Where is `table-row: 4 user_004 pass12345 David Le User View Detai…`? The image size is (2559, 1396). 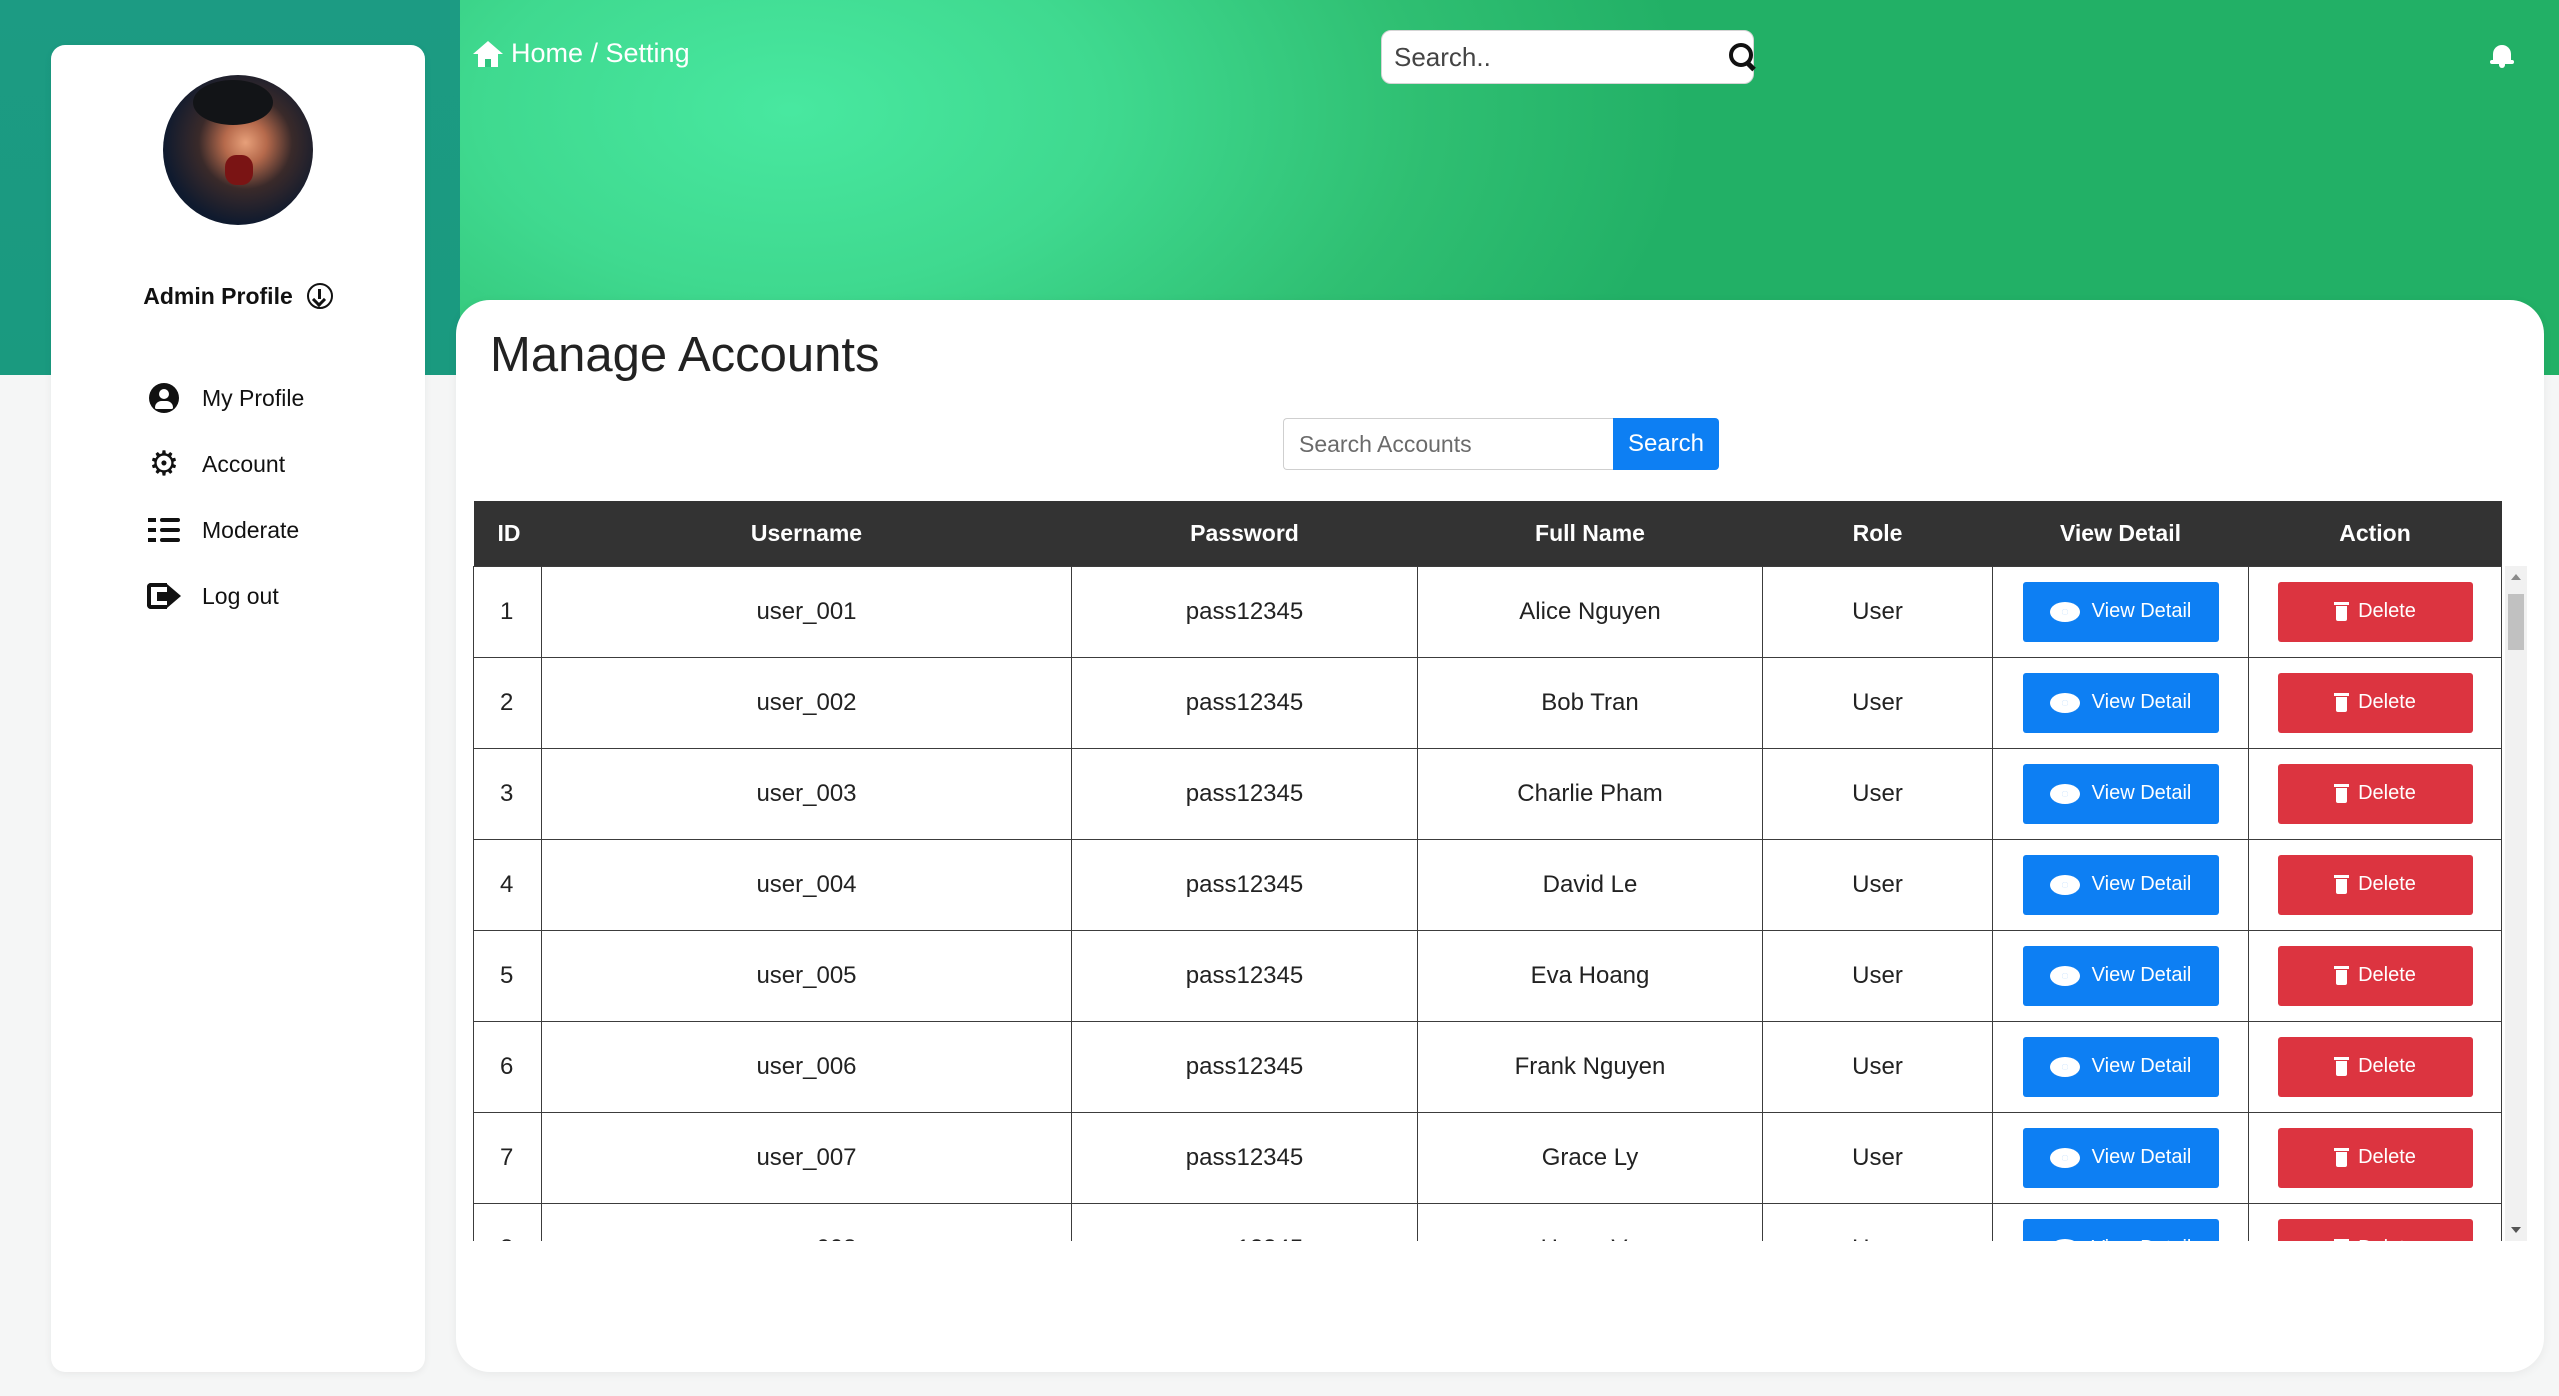 table-row: 4 user_004 pass12345 David Le User View Detai… is located at coordinates (1487, 884).